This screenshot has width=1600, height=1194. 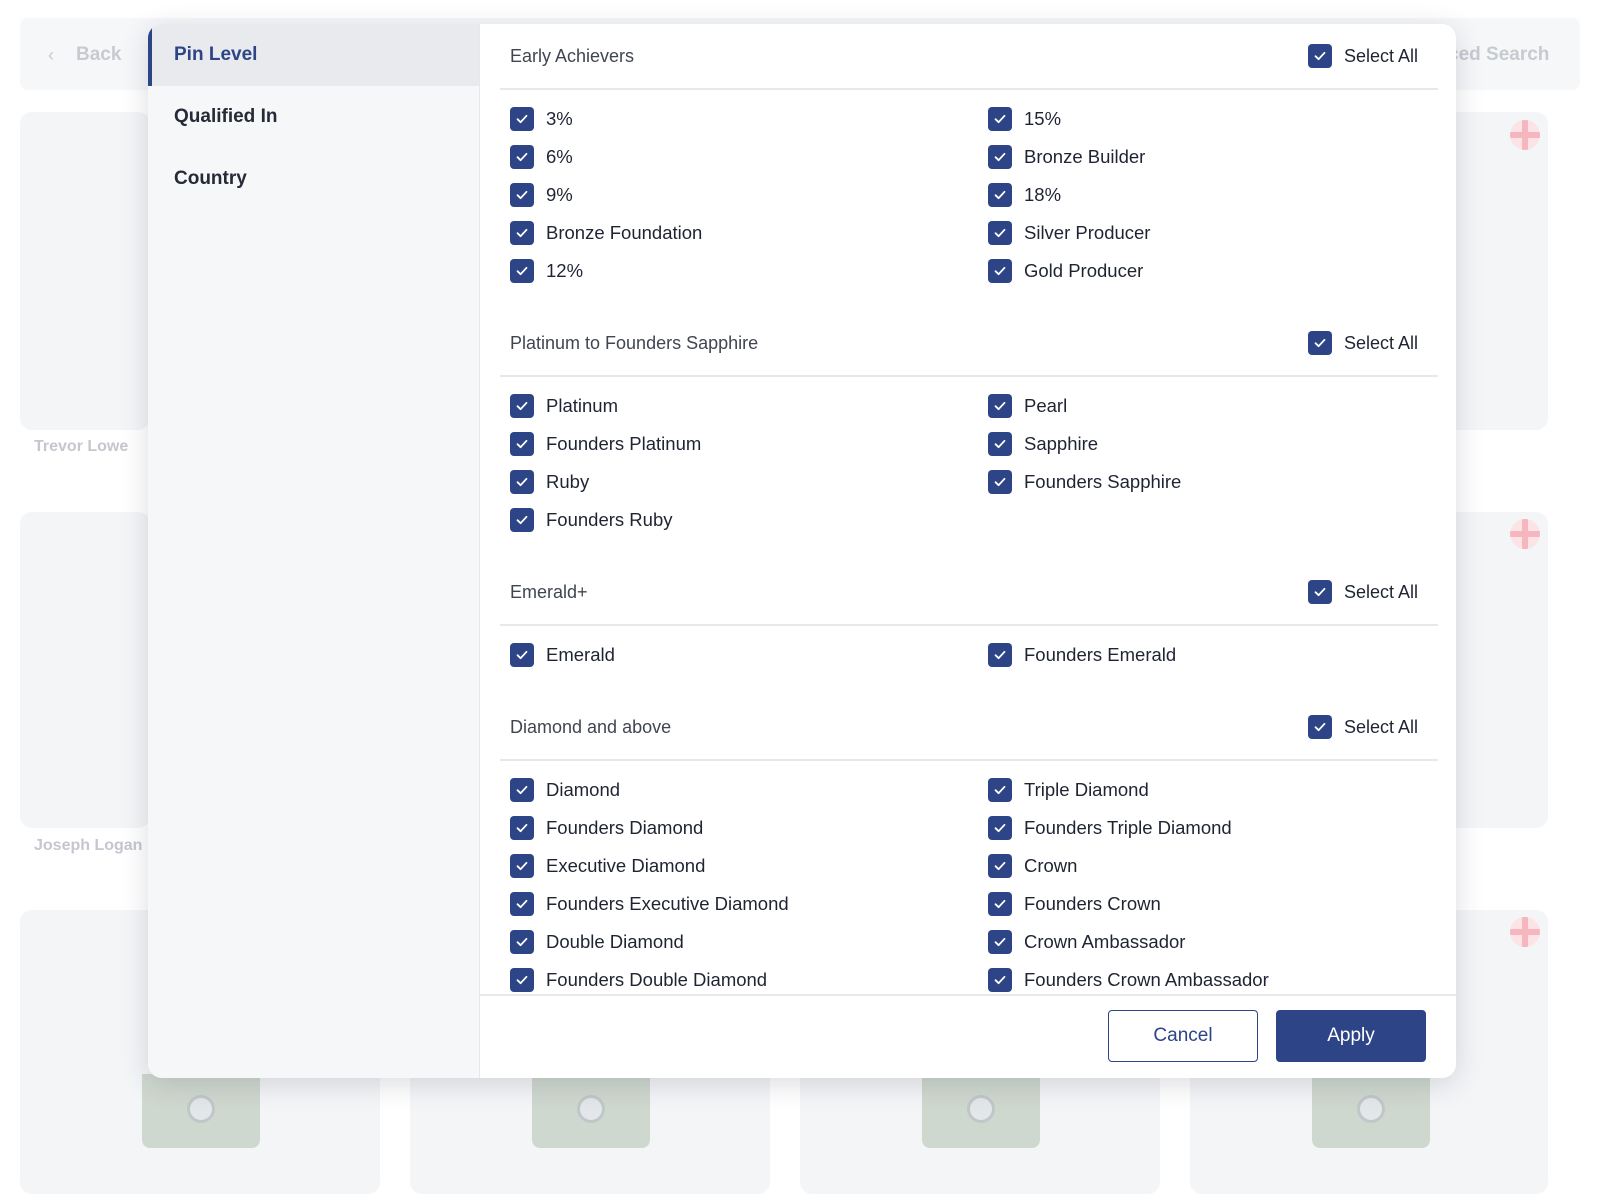 What do you see at coordinates (749, 979) in the screenshot?
I see `pin-level-option-founders-double-diamond: Founders Double Diamond` at bounding box center [749, 979].